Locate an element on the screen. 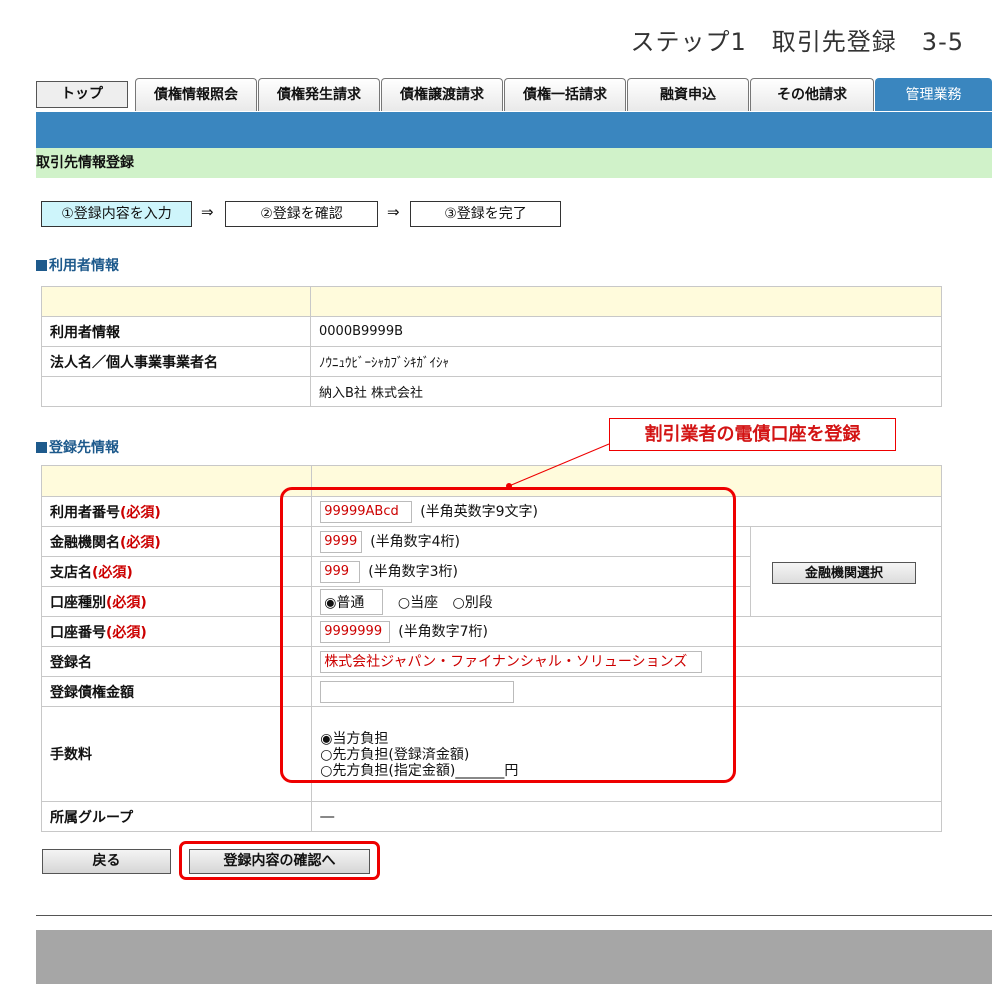  user-number-label: 利用者番号 is located at coordinates (85, 512).